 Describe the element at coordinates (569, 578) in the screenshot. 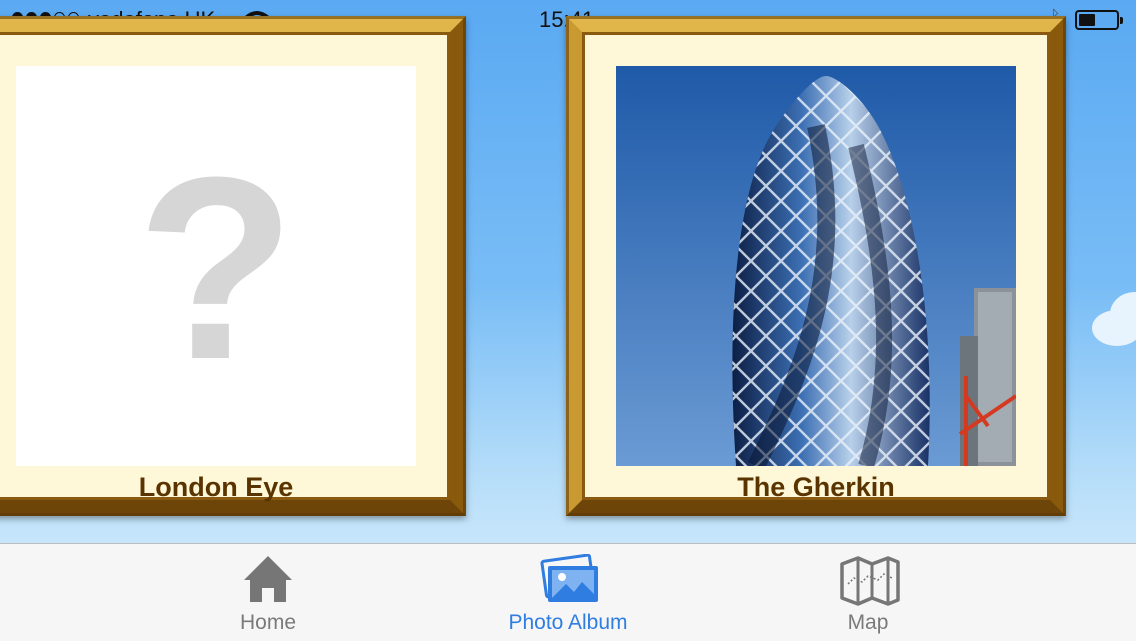

I see `photo-album-icon` at that location.